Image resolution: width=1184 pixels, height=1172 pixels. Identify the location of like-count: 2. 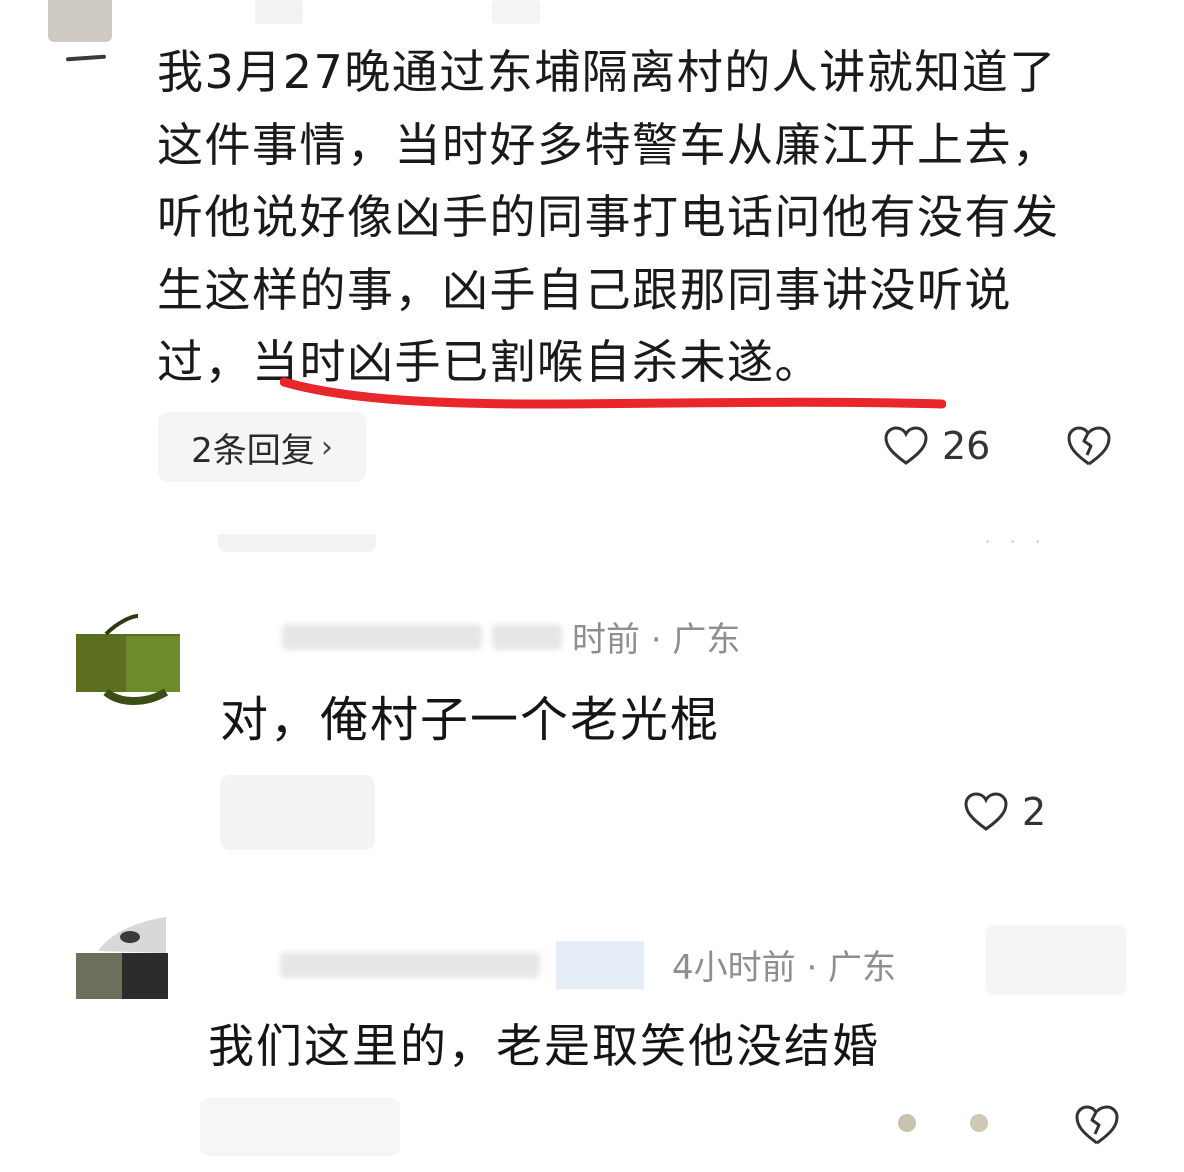
(1034, 812).